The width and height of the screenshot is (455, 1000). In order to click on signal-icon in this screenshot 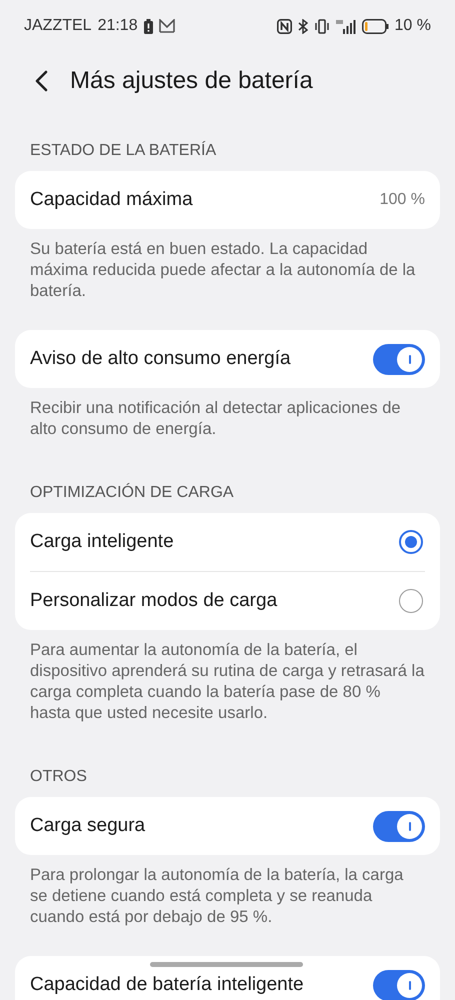, I will do `click(346, 26)`.